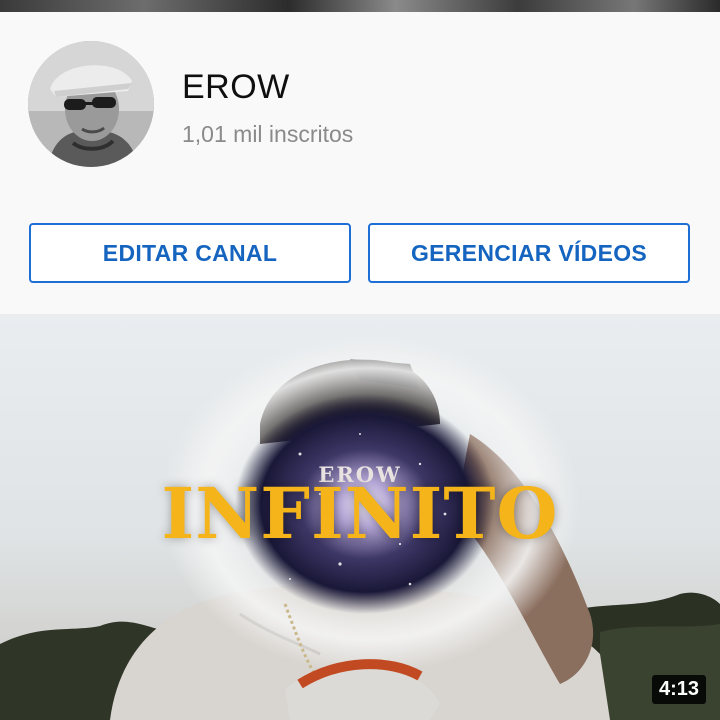 This screenshot has width=720, height=720. I want to click on channel-avatar, so click(91, 104).